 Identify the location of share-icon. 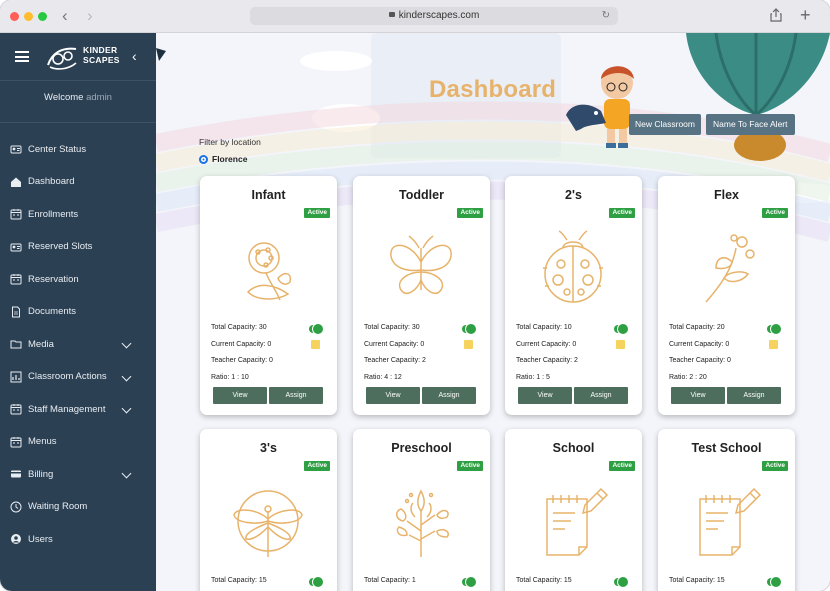
(776, 15).